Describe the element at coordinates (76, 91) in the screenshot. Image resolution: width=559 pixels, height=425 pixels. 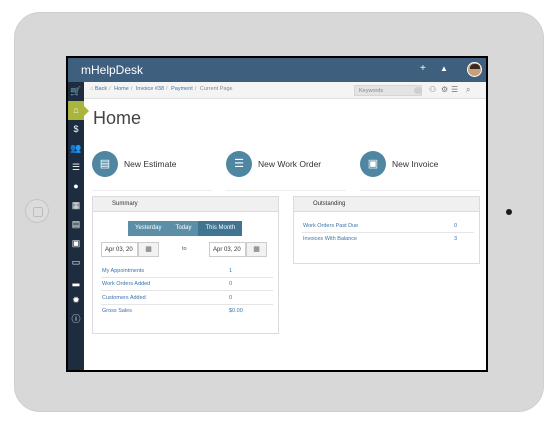
I see `cart-icon: 🛒` at that location.